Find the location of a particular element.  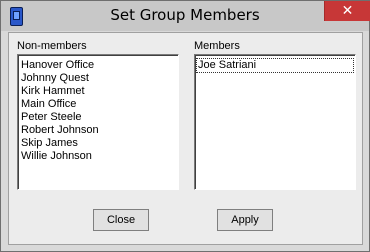

title-bar: Set Group Members ✕ is located at coordinates (185, 16).